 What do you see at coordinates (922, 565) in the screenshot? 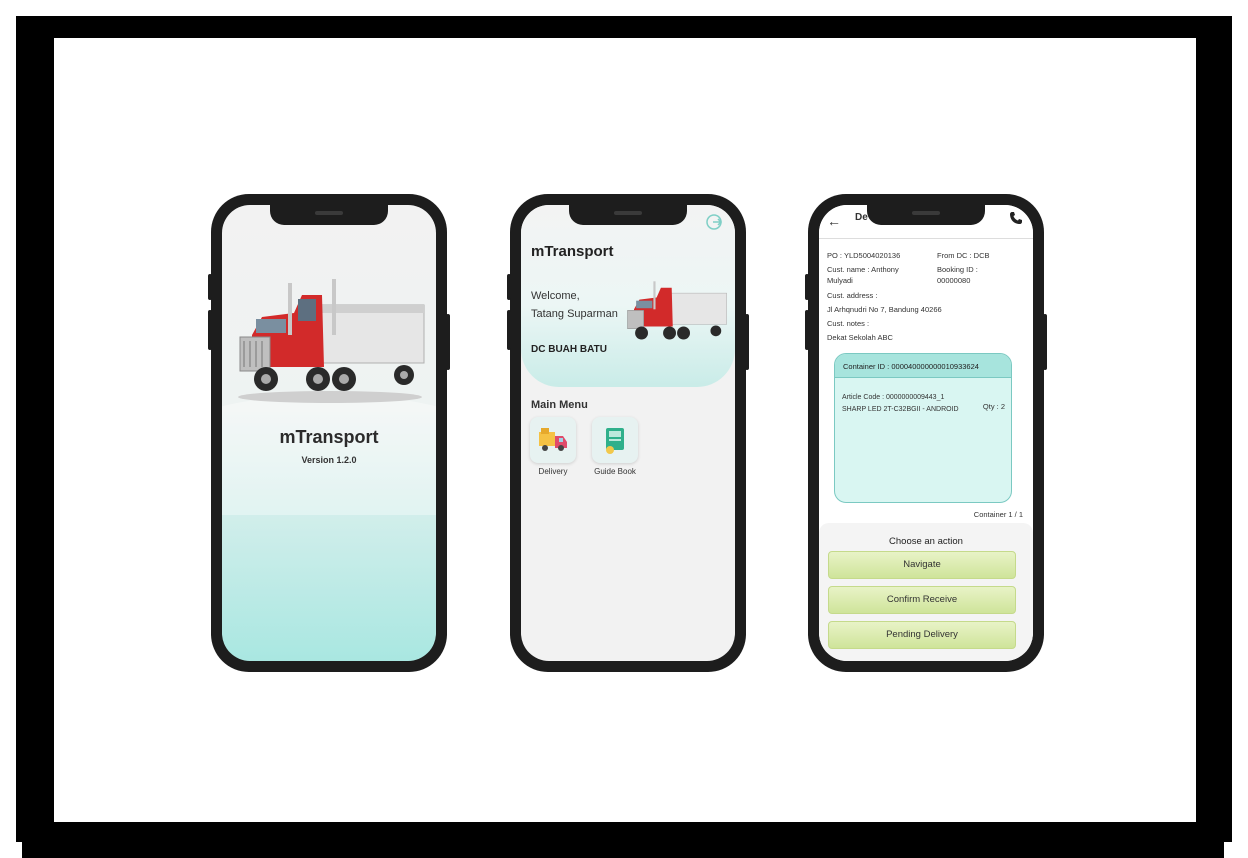
I see `navigate-button: Navigate` at bounding box center [922, 565].